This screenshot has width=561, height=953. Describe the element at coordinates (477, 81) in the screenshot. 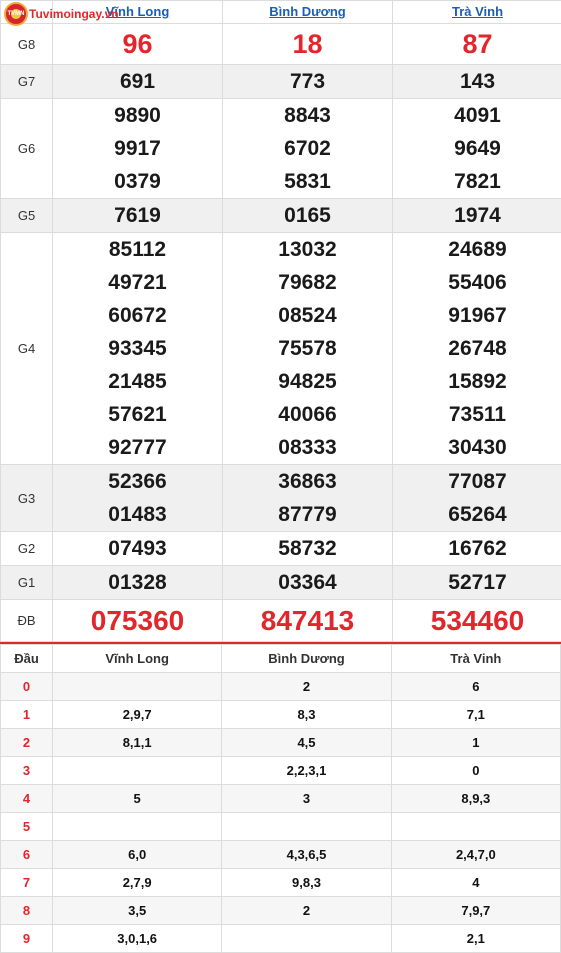

I see `prize-number: 143` at that location.